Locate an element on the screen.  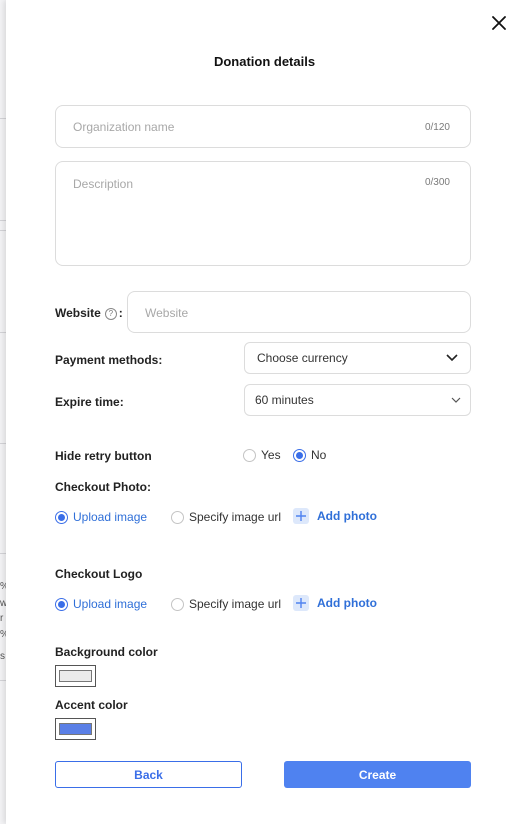
checkout-logo-upload-option: Upload image is located at coordinates (101, 604).